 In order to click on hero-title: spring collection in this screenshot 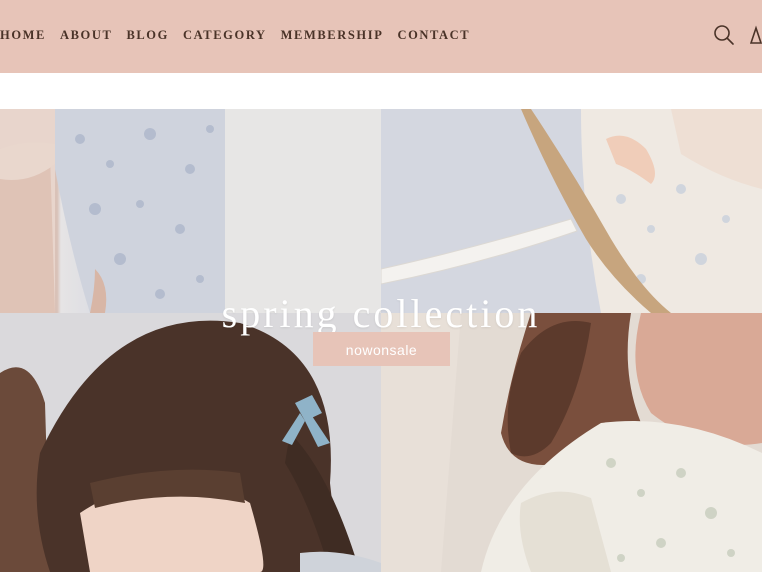, I will do `click(381, 313)`.